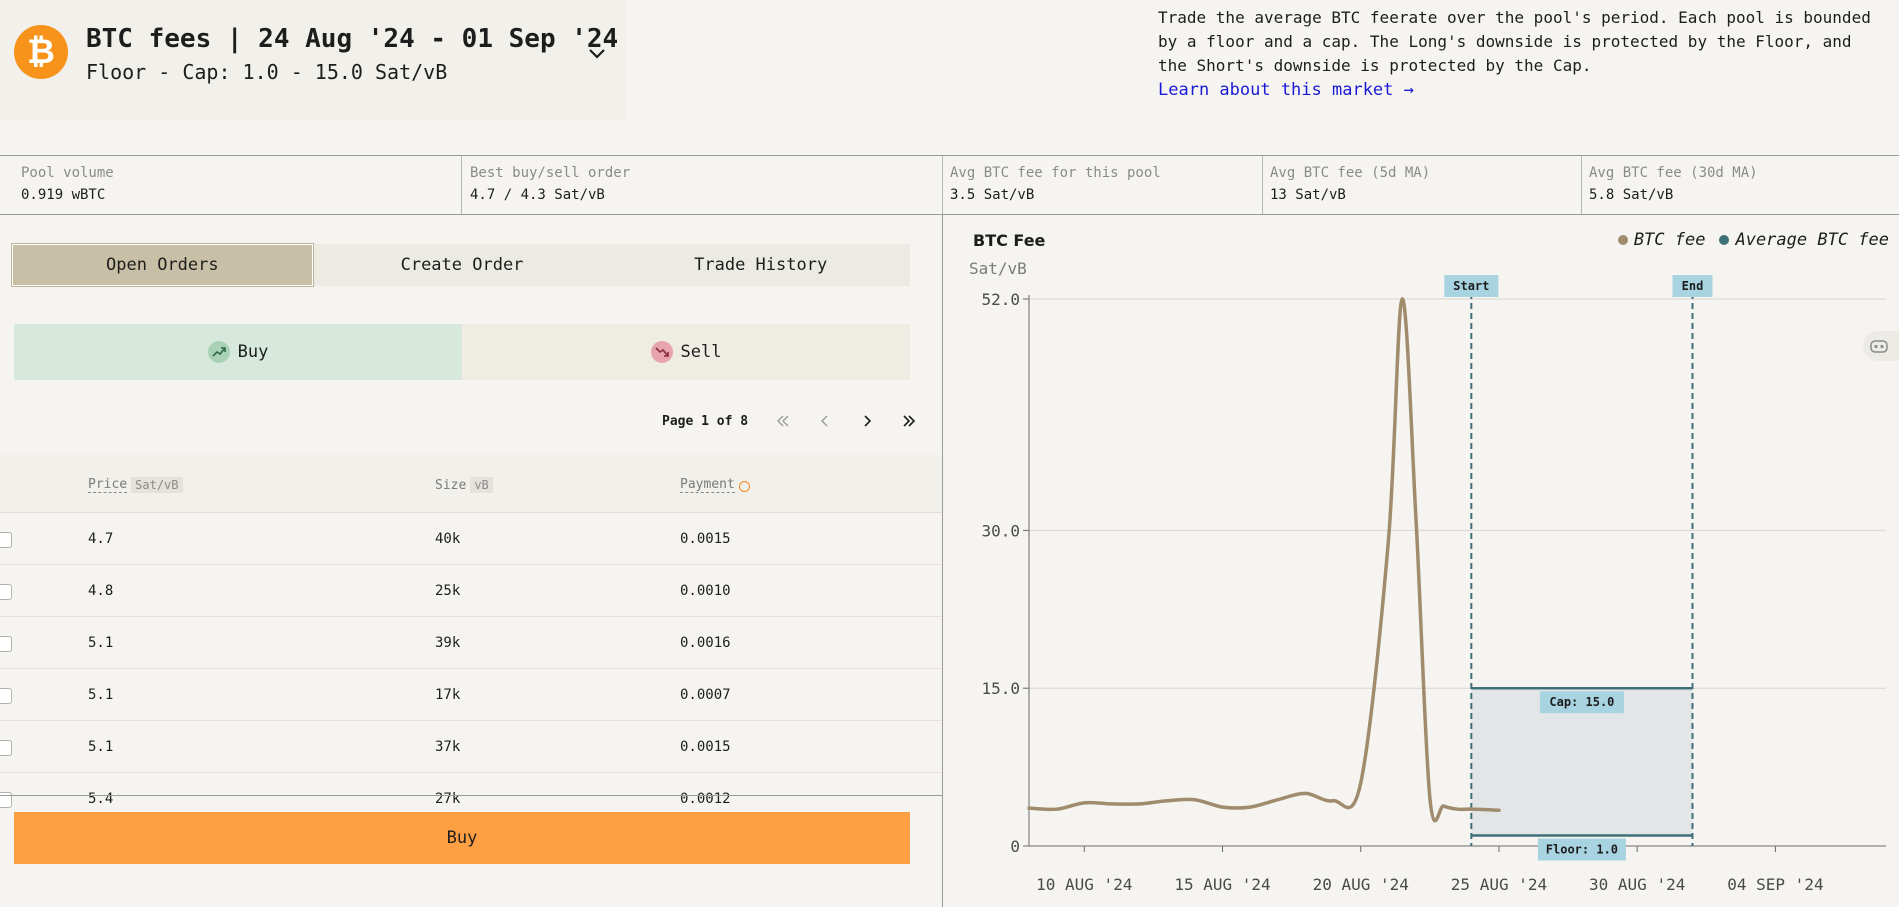 This screenshot has height=907, width=1899. I want to click on side-panel-handle, so click(1881, 346).